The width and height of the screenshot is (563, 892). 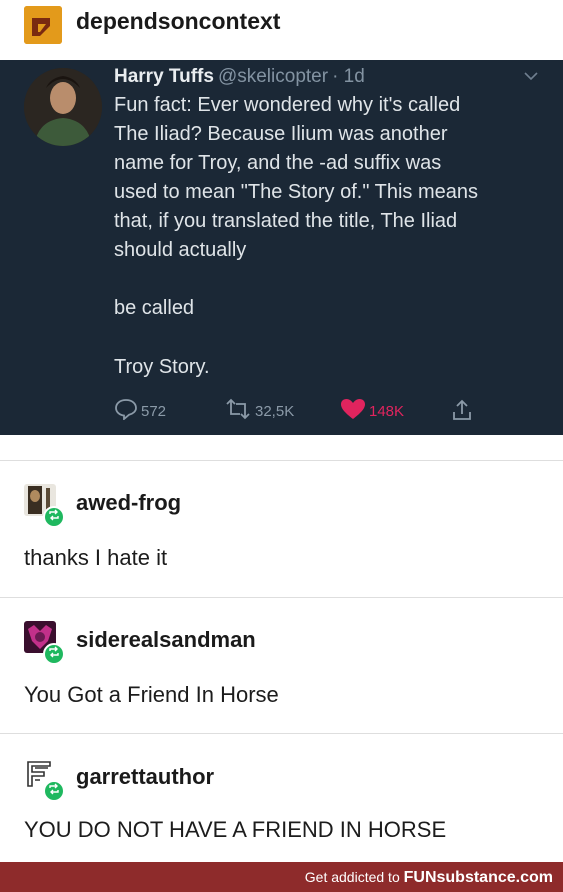 What do you see at coordinates (275, 411) in the screenshot?
I see `retweet-count: 32,5K` at bounding box center [275, 411].